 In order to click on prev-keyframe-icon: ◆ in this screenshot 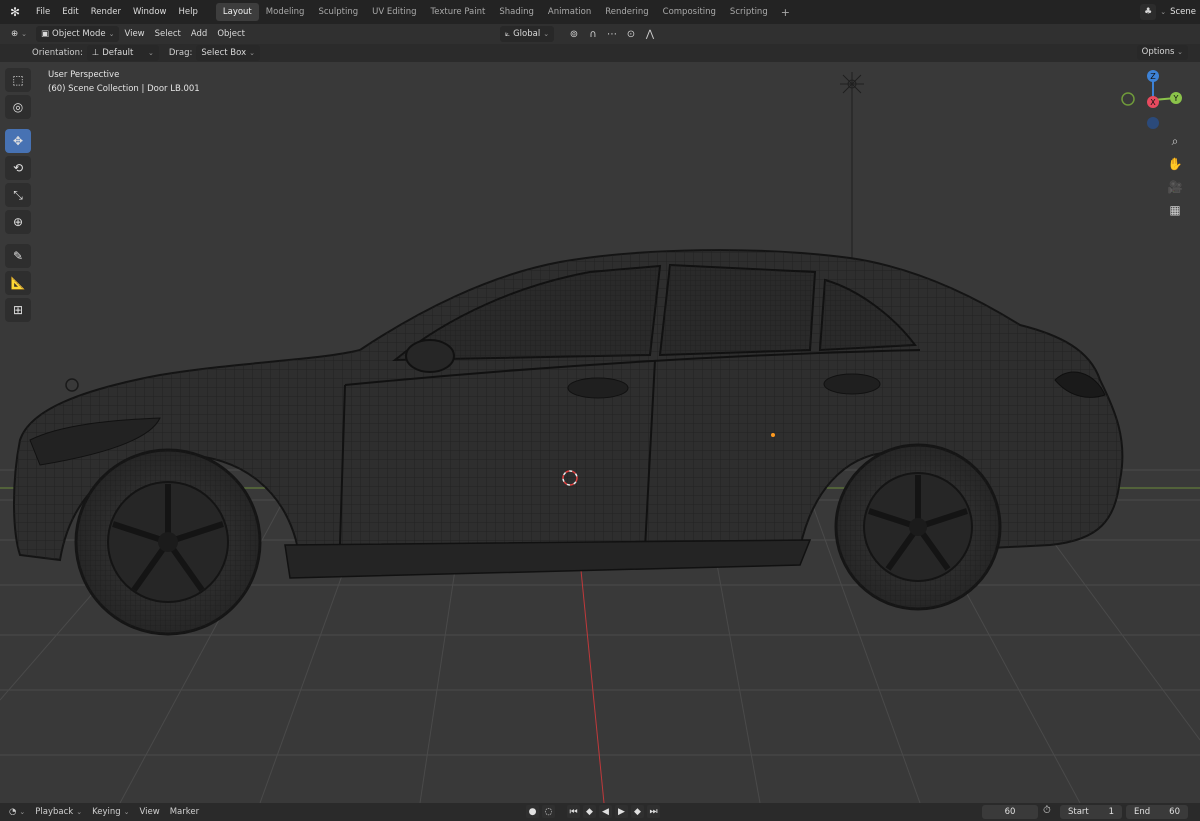, I will do `click(589, 811)`.